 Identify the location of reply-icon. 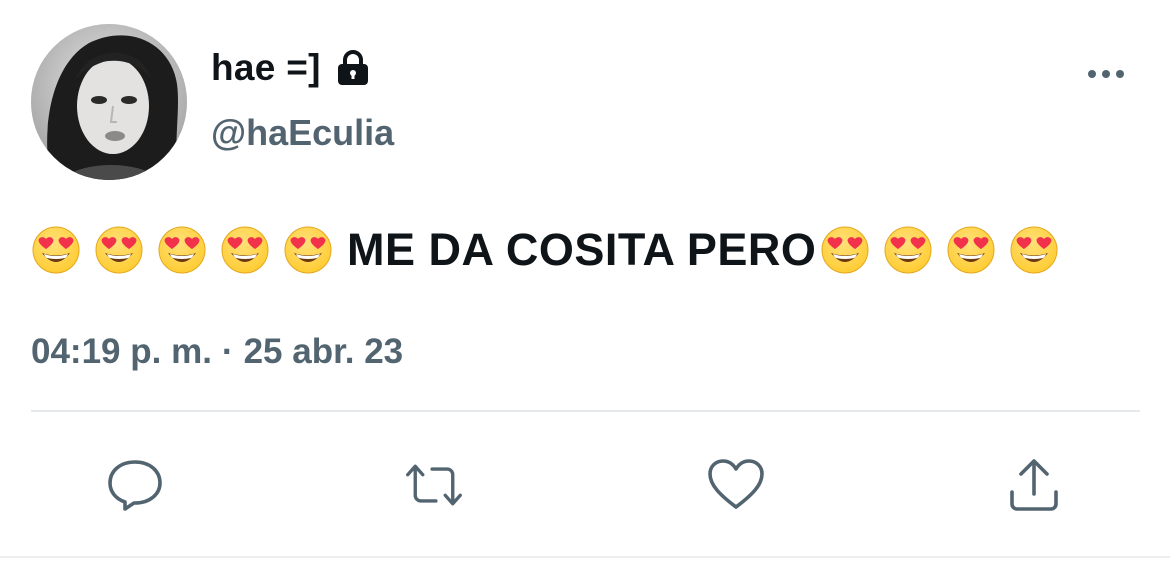
(135, 485).